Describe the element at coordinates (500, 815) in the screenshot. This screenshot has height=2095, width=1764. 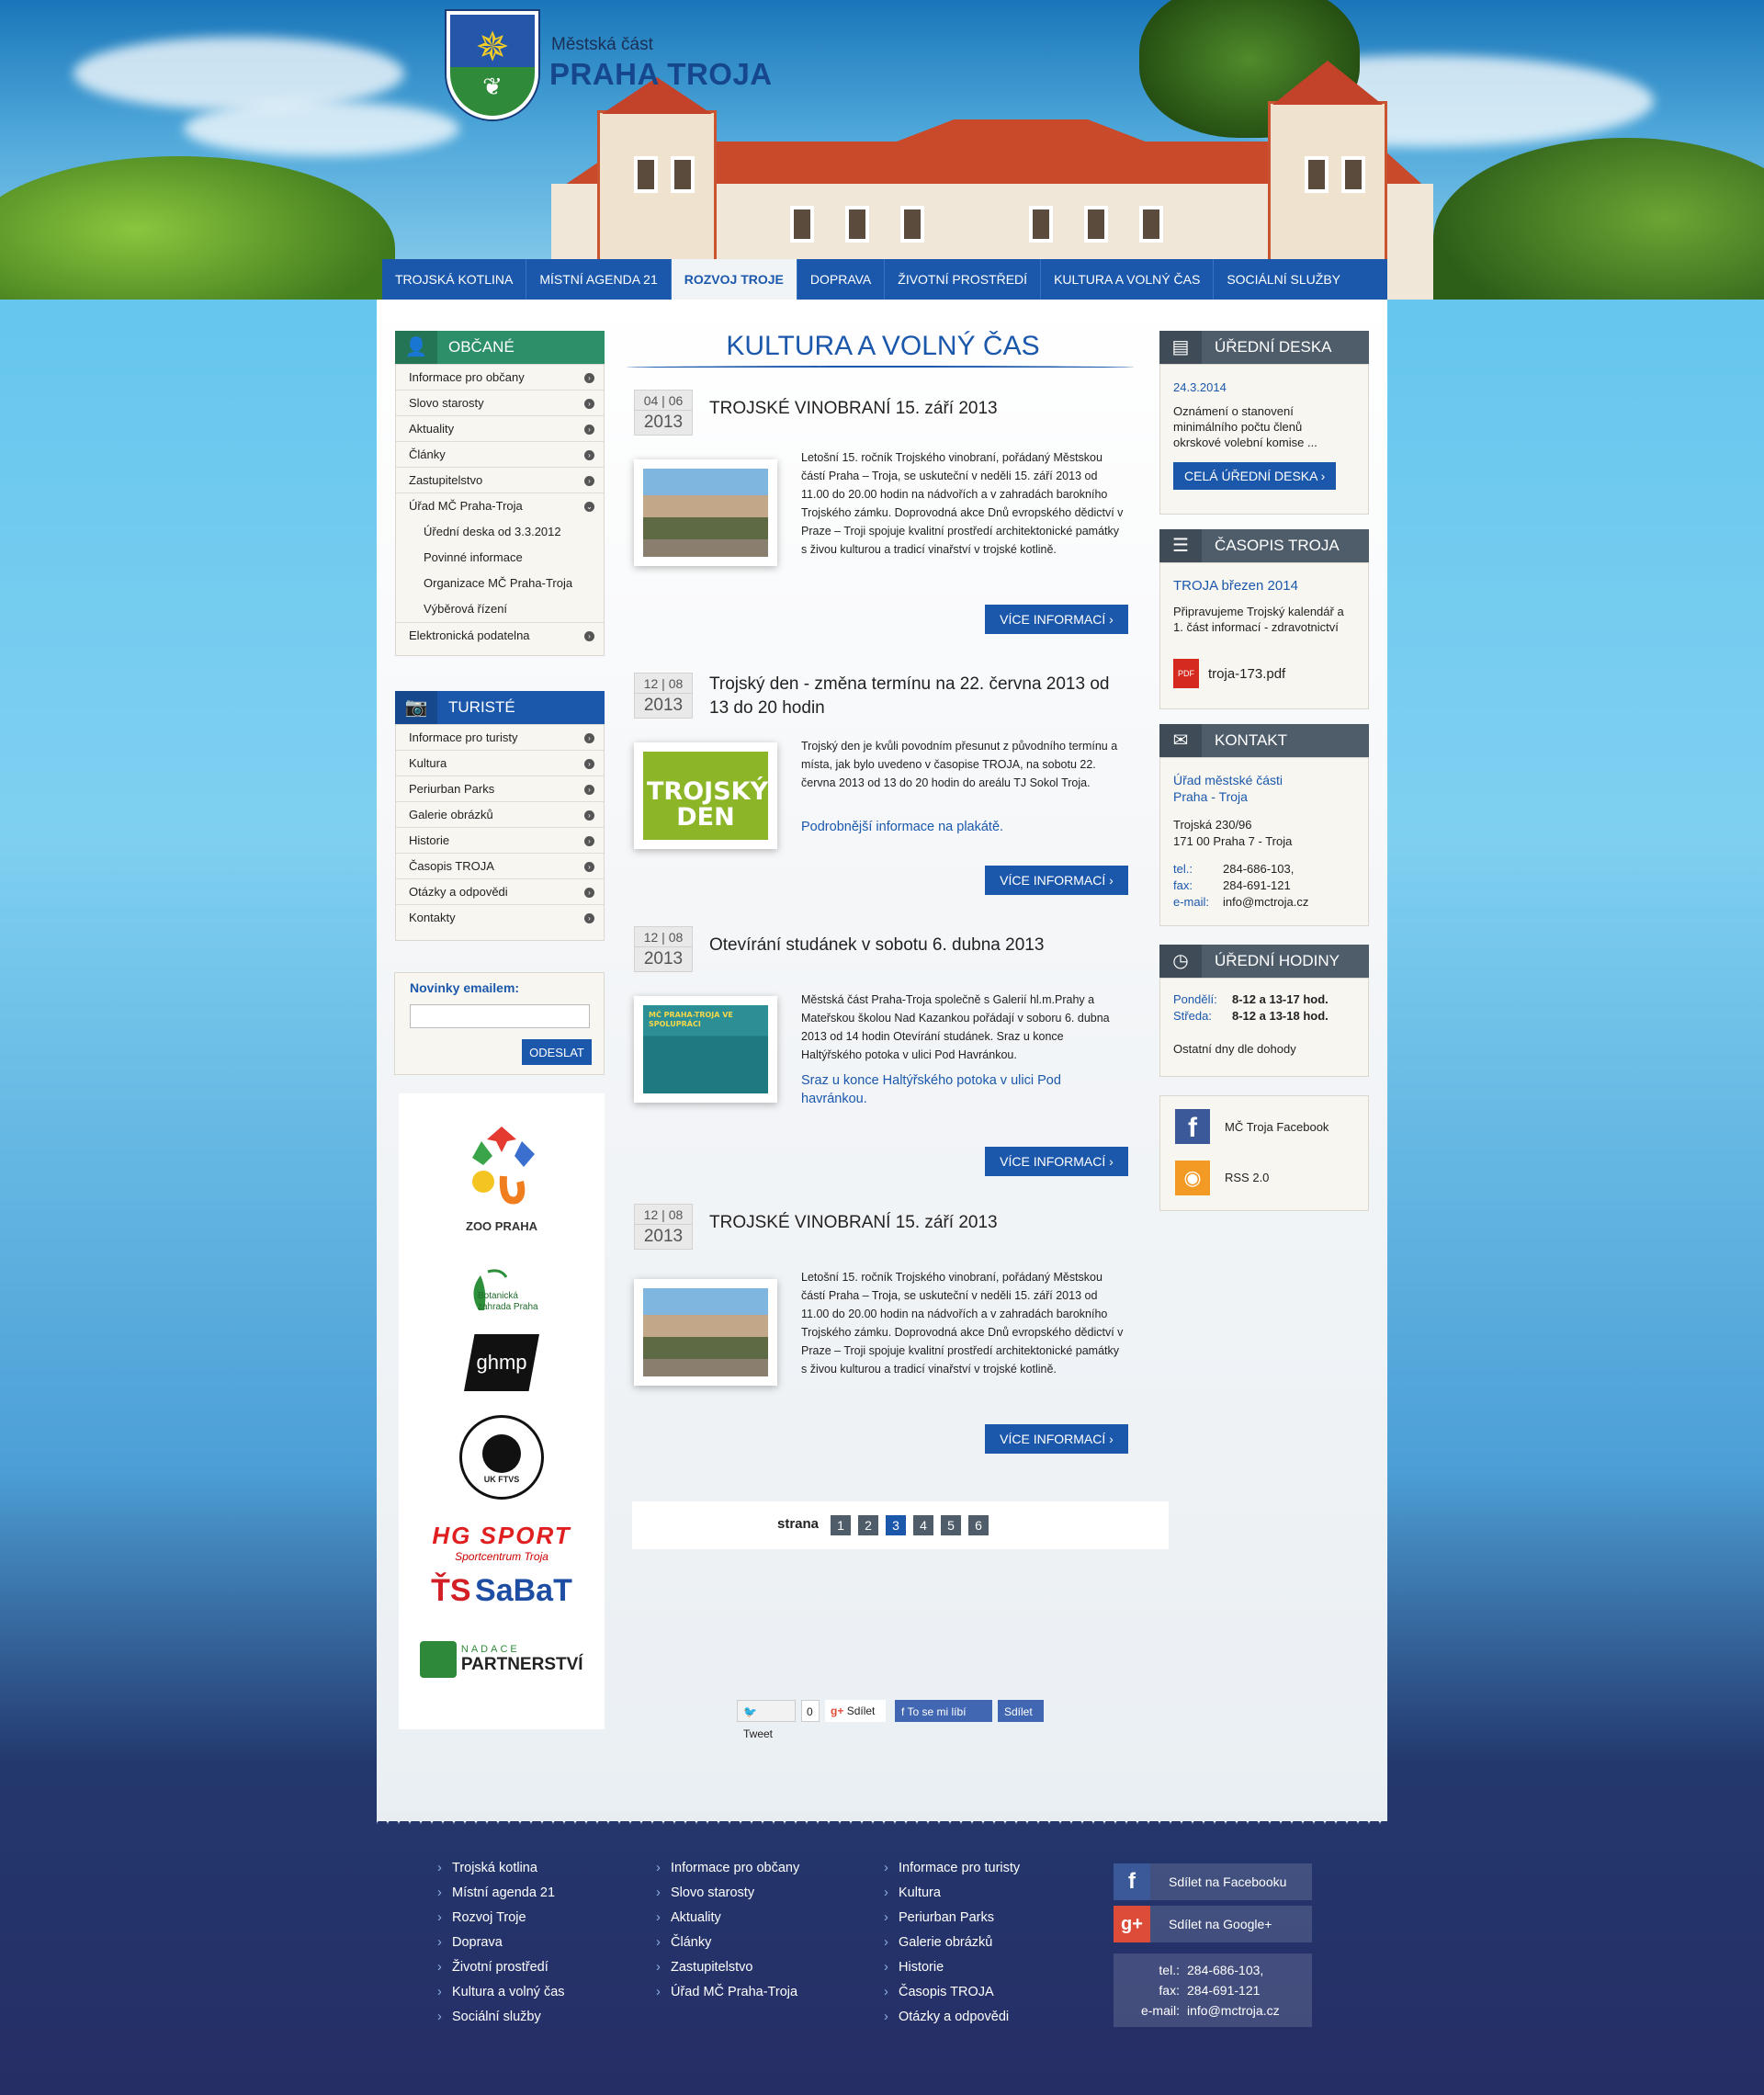
I see `menu-item-galerie: Galerie obrázků ›` at that location.